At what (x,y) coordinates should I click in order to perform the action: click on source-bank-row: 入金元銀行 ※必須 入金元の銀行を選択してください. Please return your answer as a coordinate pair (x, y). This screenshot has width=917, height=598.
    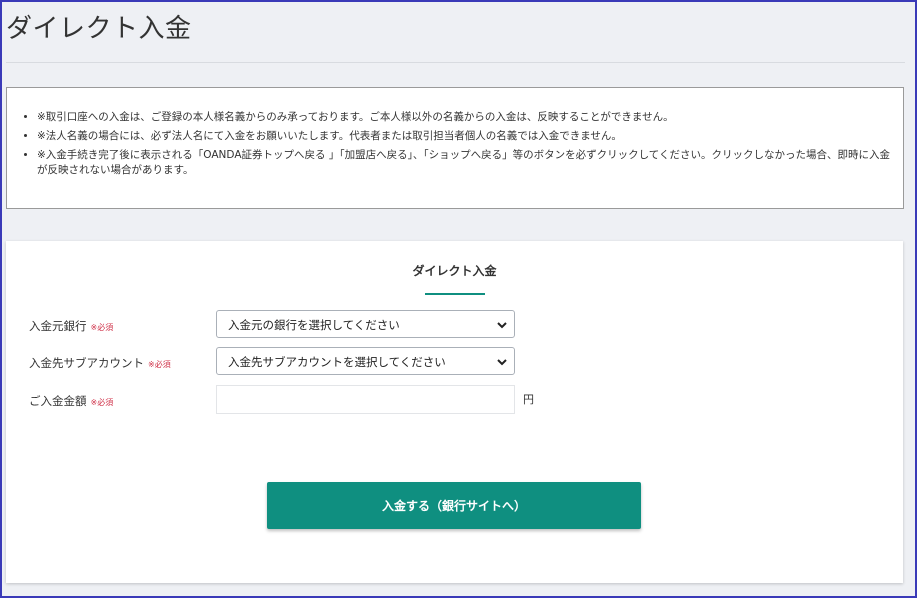
    Looking at the image, I should click on (279, 325).